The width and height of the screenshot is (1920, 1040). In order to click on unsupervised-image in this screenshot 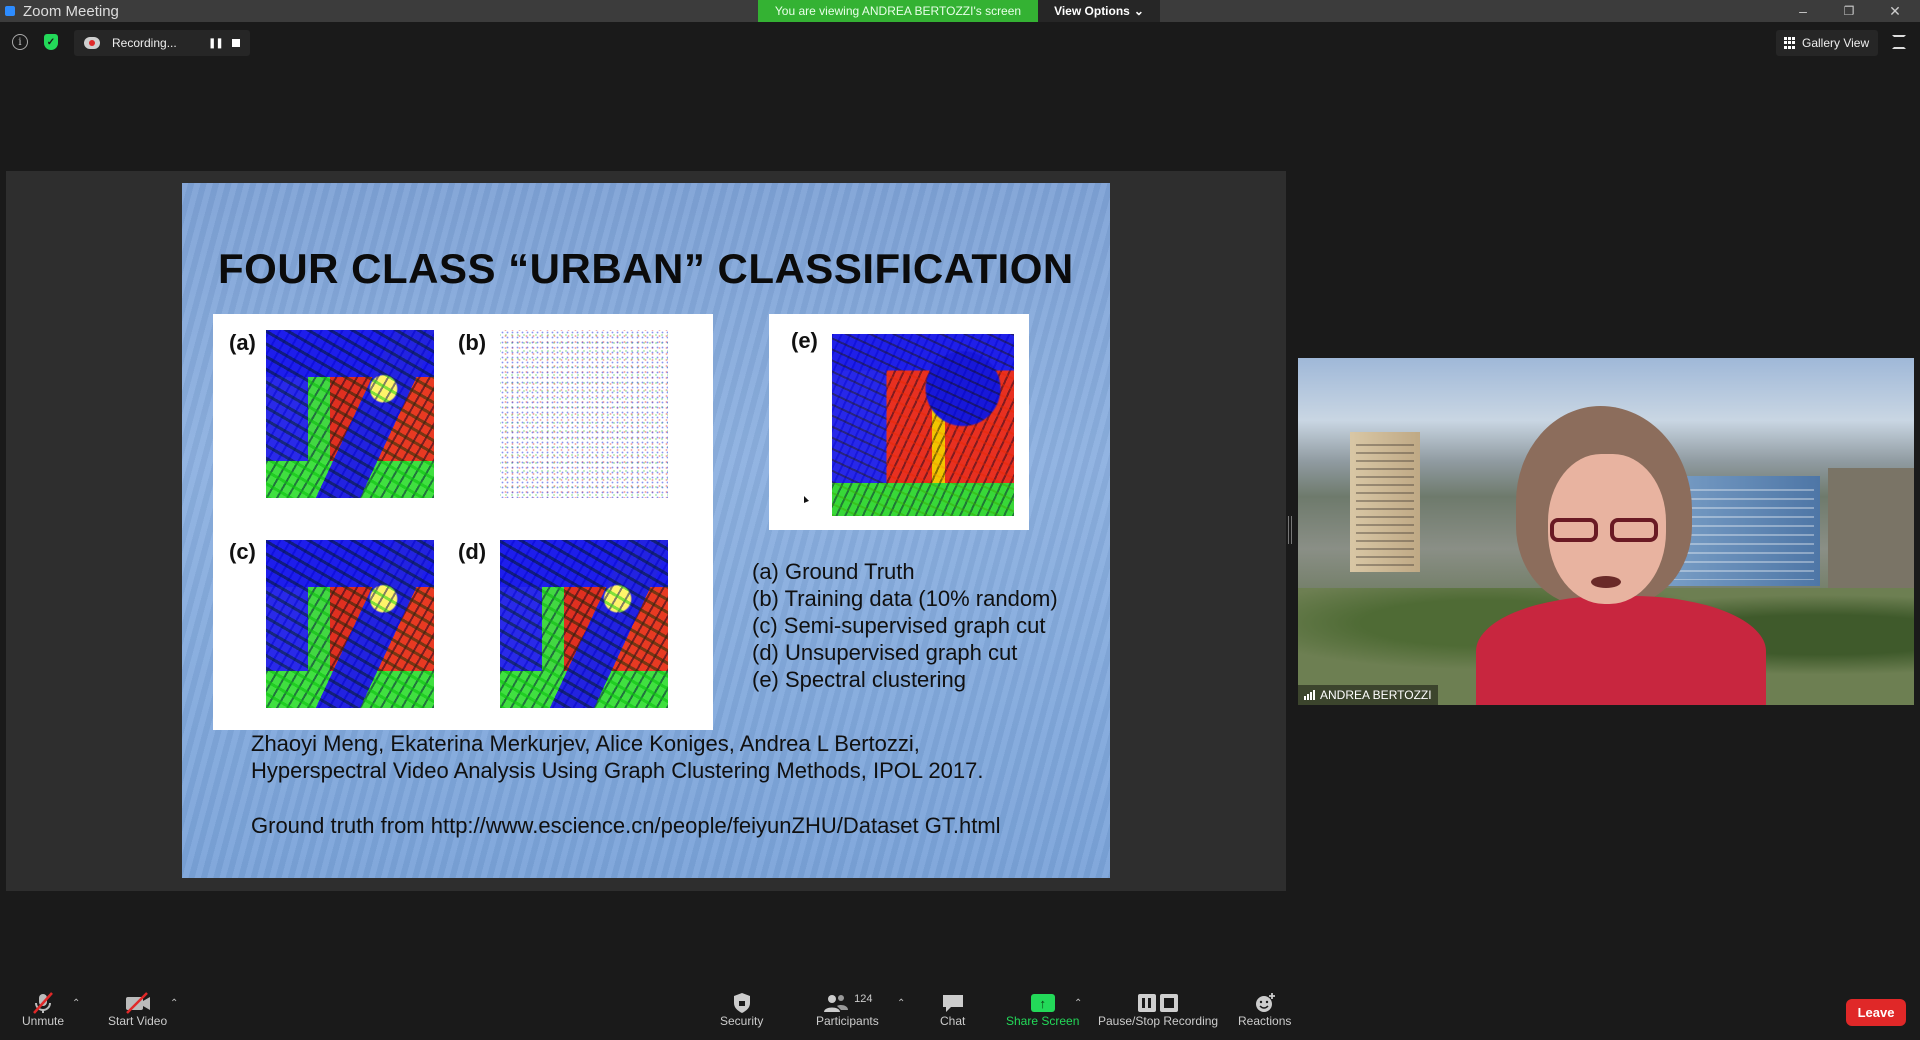, I will do `click(584, 624)`.